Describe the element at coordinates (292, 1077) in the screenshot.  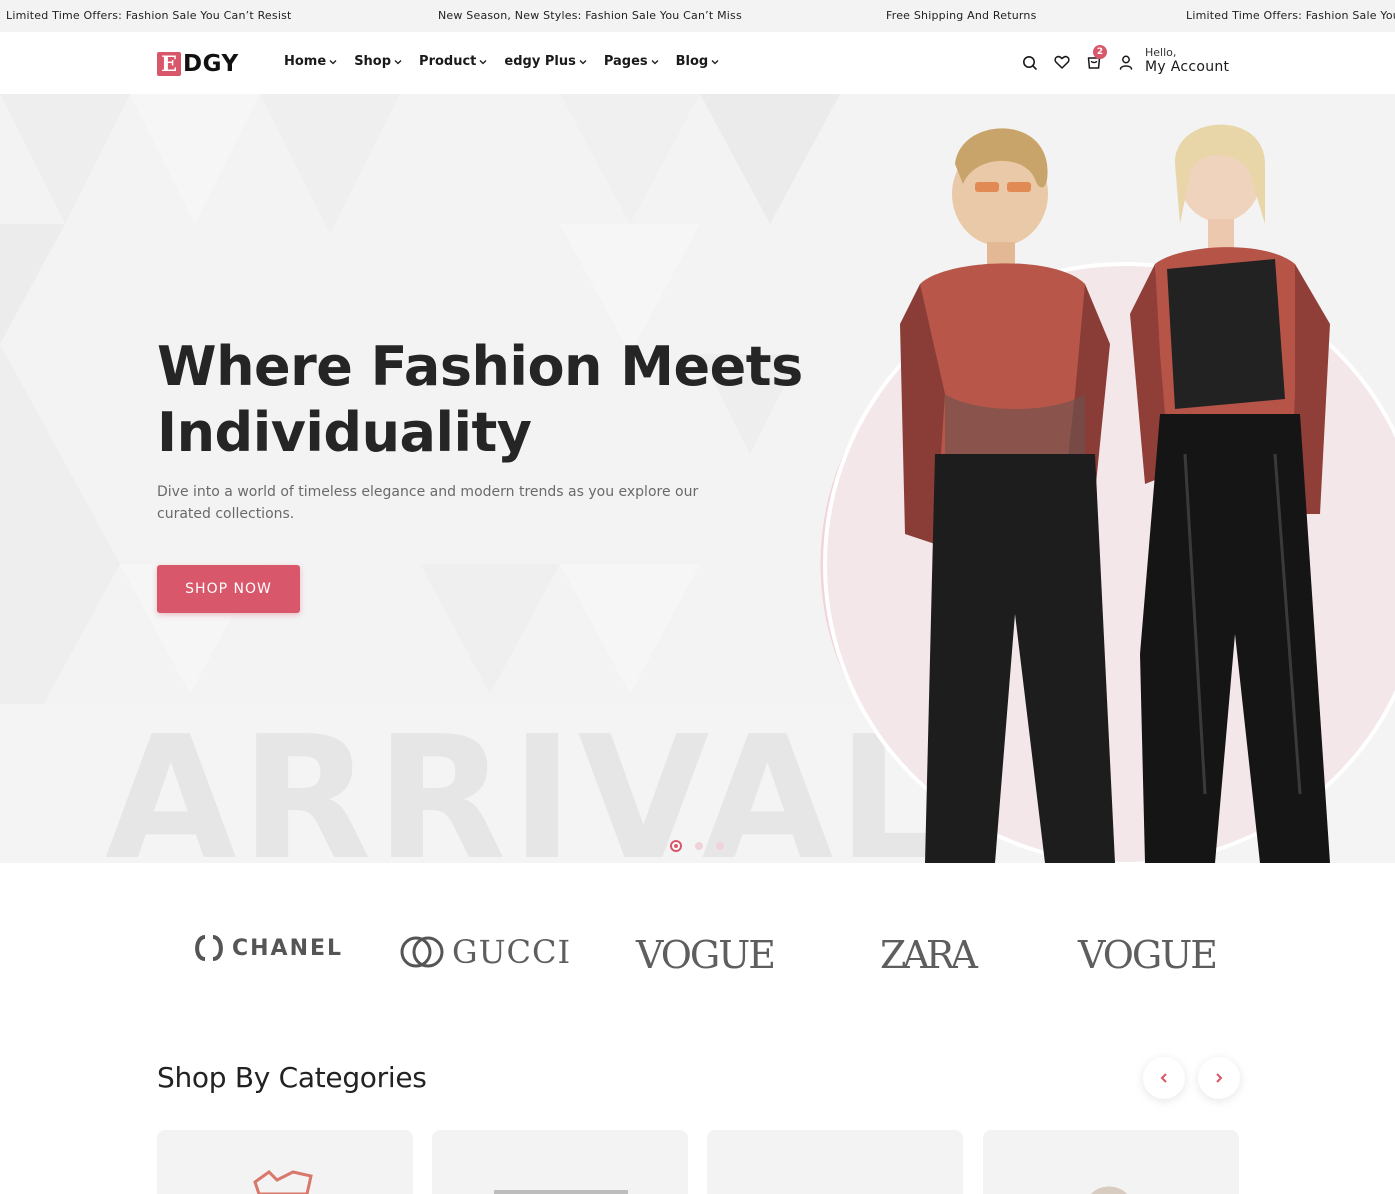
I see `categories-title: Shop By Categories` at that location.